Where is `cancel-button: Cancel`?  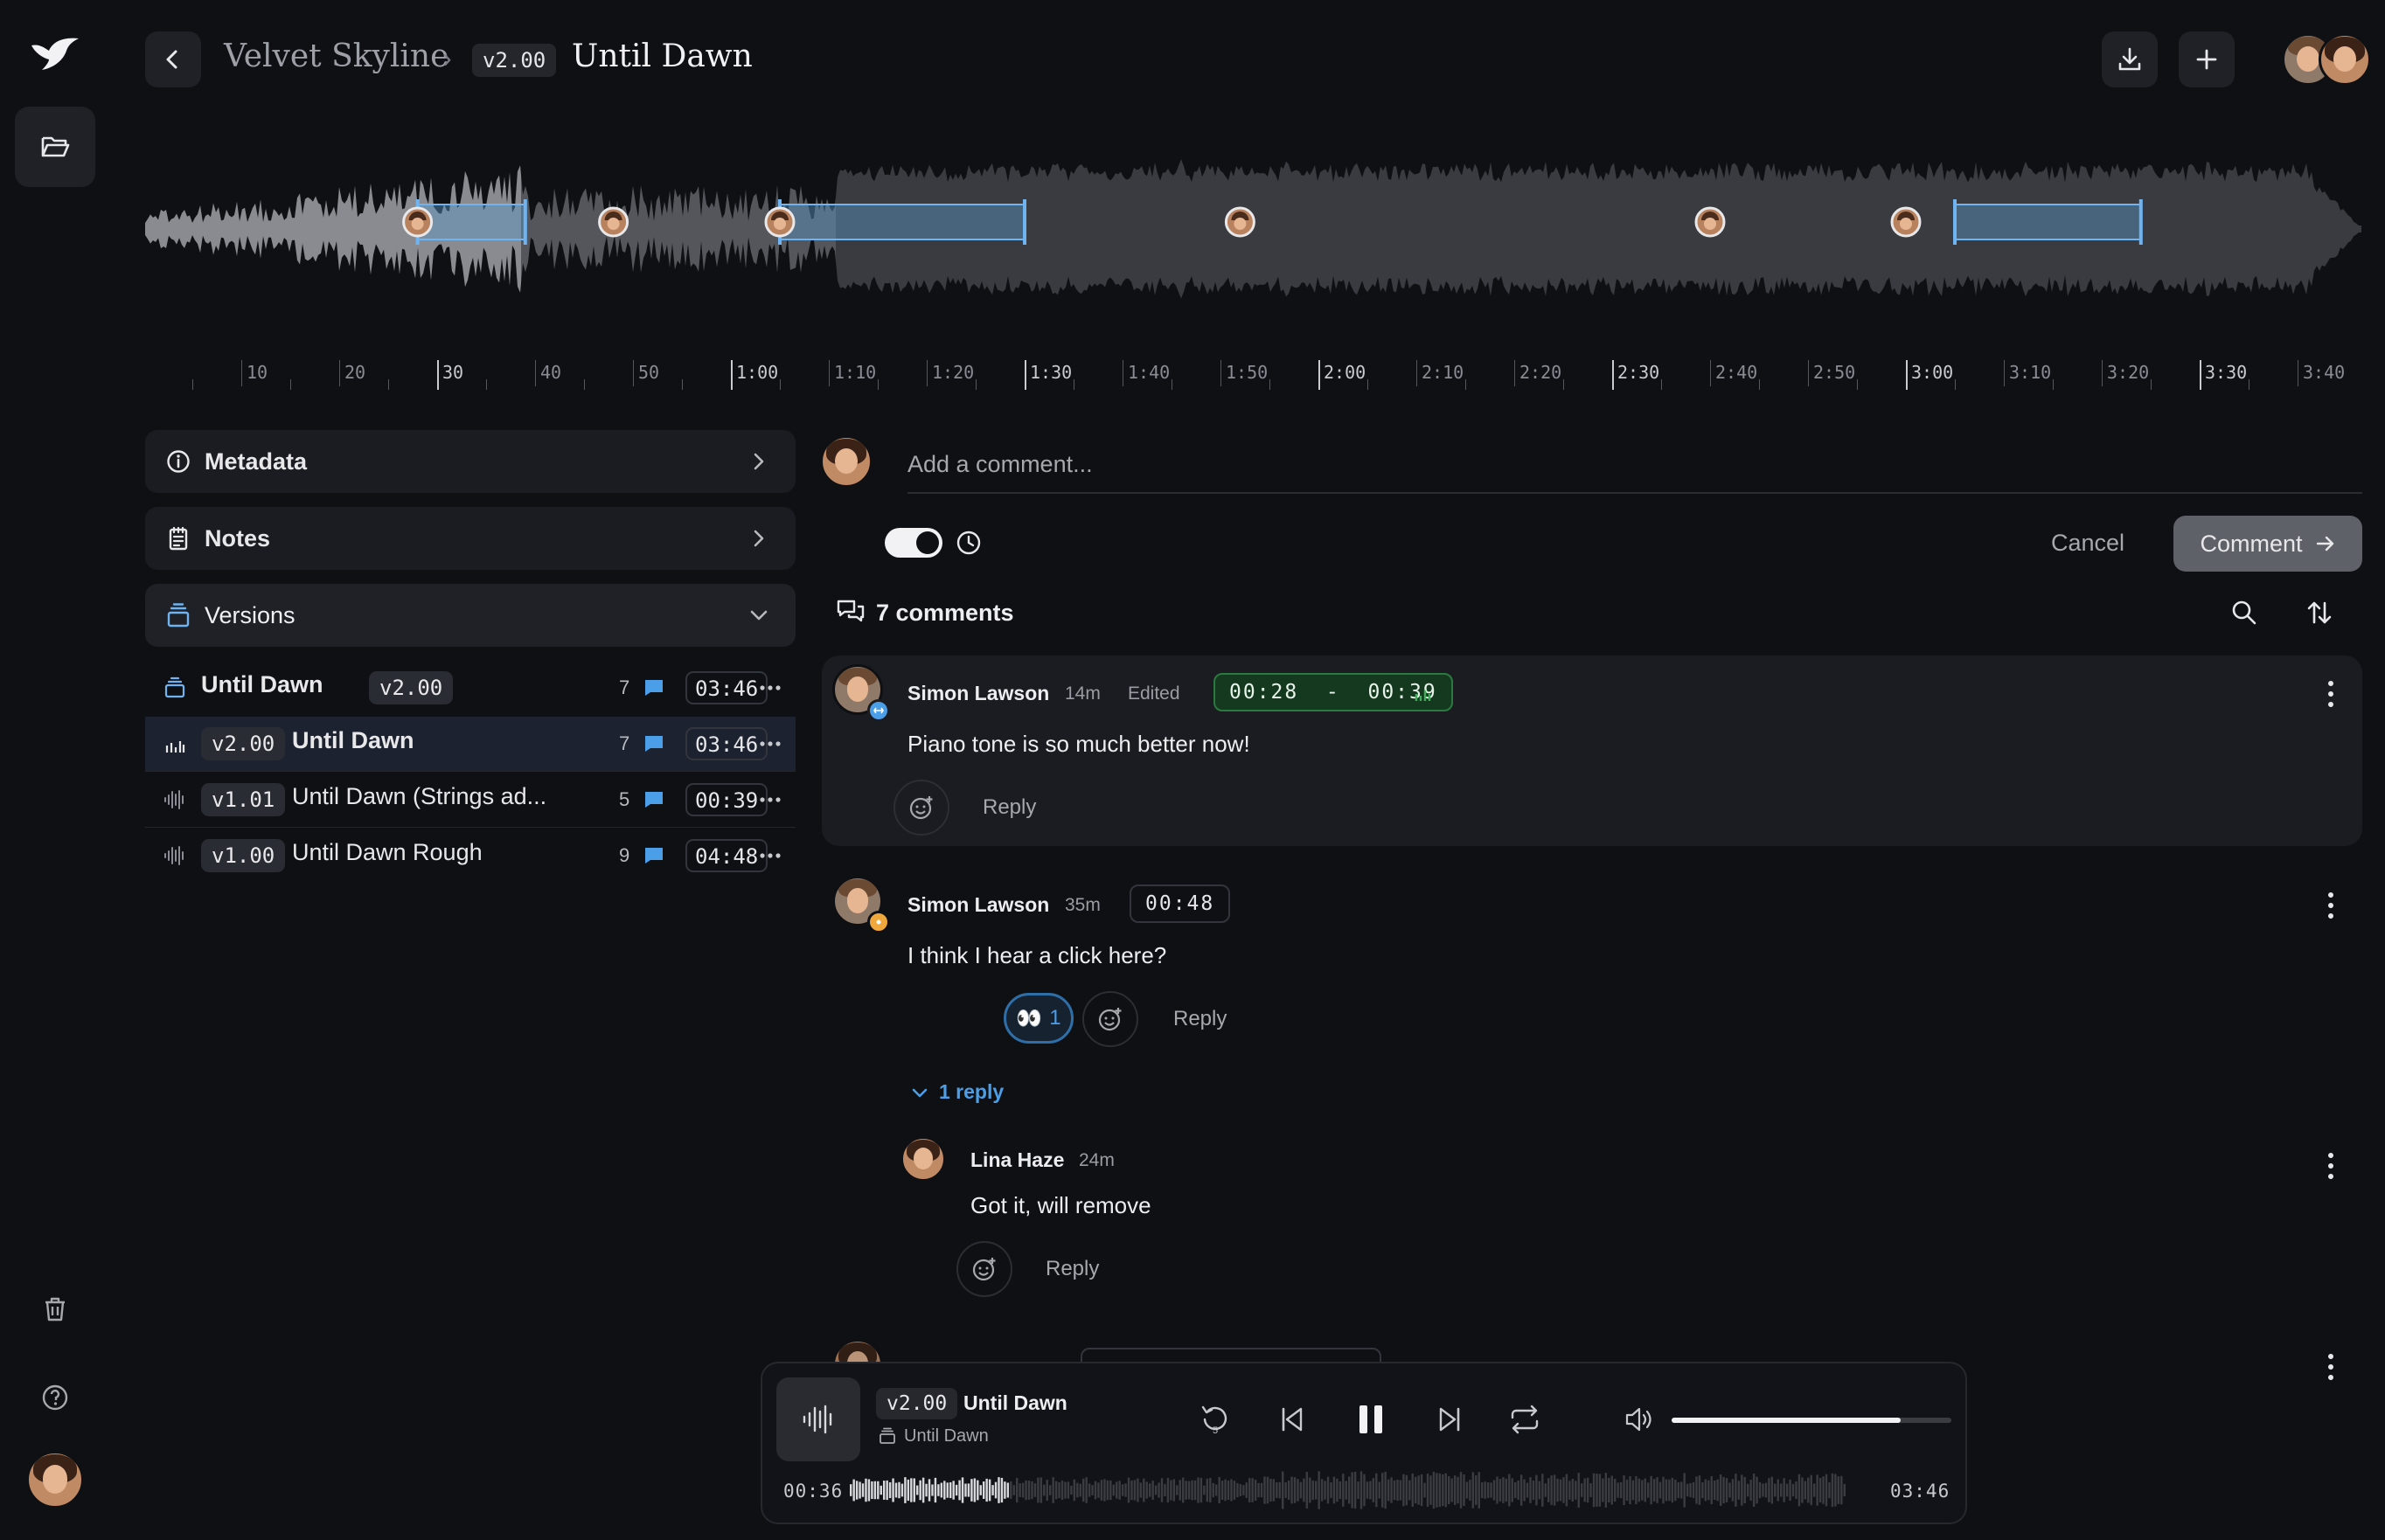 cancel-button: Cancel is located at coordinates (2087, 543).